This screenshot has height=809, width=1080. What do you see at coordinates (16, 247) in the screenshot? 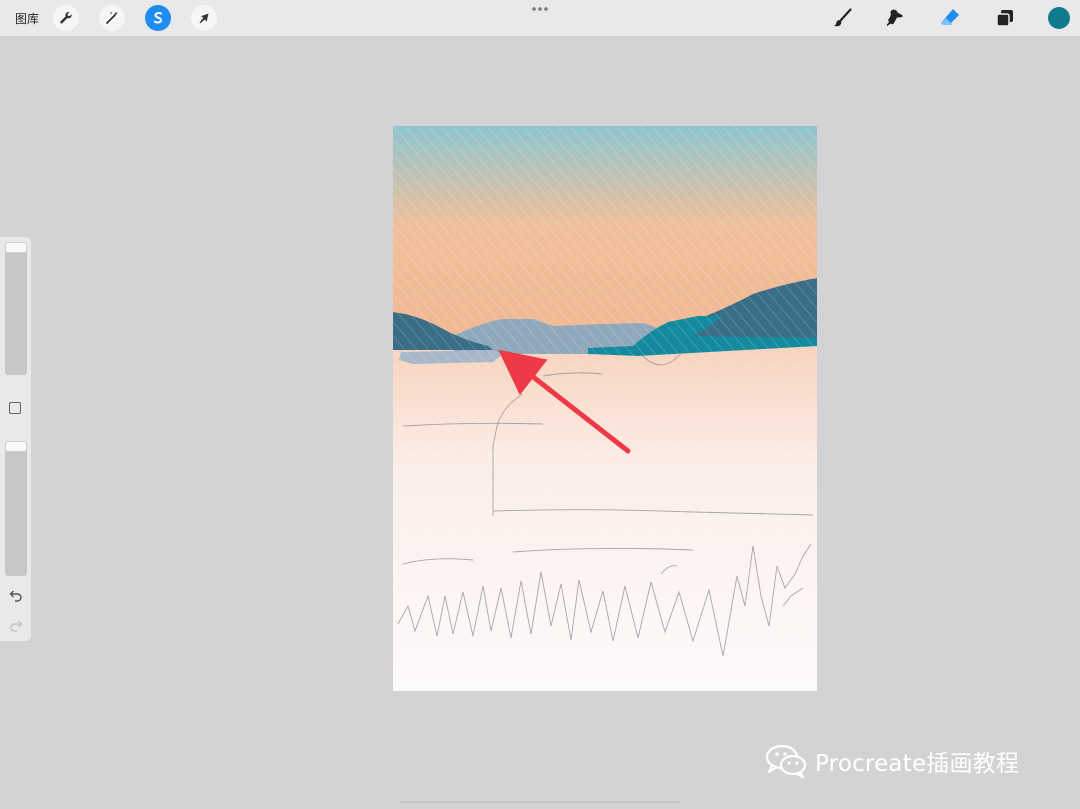
I see `brush-size-thumb` at bounding box center [16, 247].